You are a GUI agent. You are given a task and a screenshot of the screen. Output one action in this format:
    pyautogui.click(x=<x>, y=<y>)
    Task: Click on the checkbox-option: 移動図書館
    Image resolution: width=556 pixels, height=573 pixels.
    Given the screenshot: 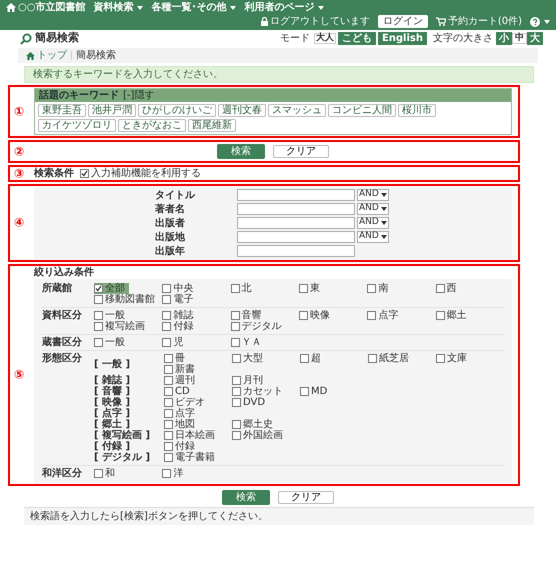 What is the action you would take?
    pyautogui.click(x=126, y=299)
    